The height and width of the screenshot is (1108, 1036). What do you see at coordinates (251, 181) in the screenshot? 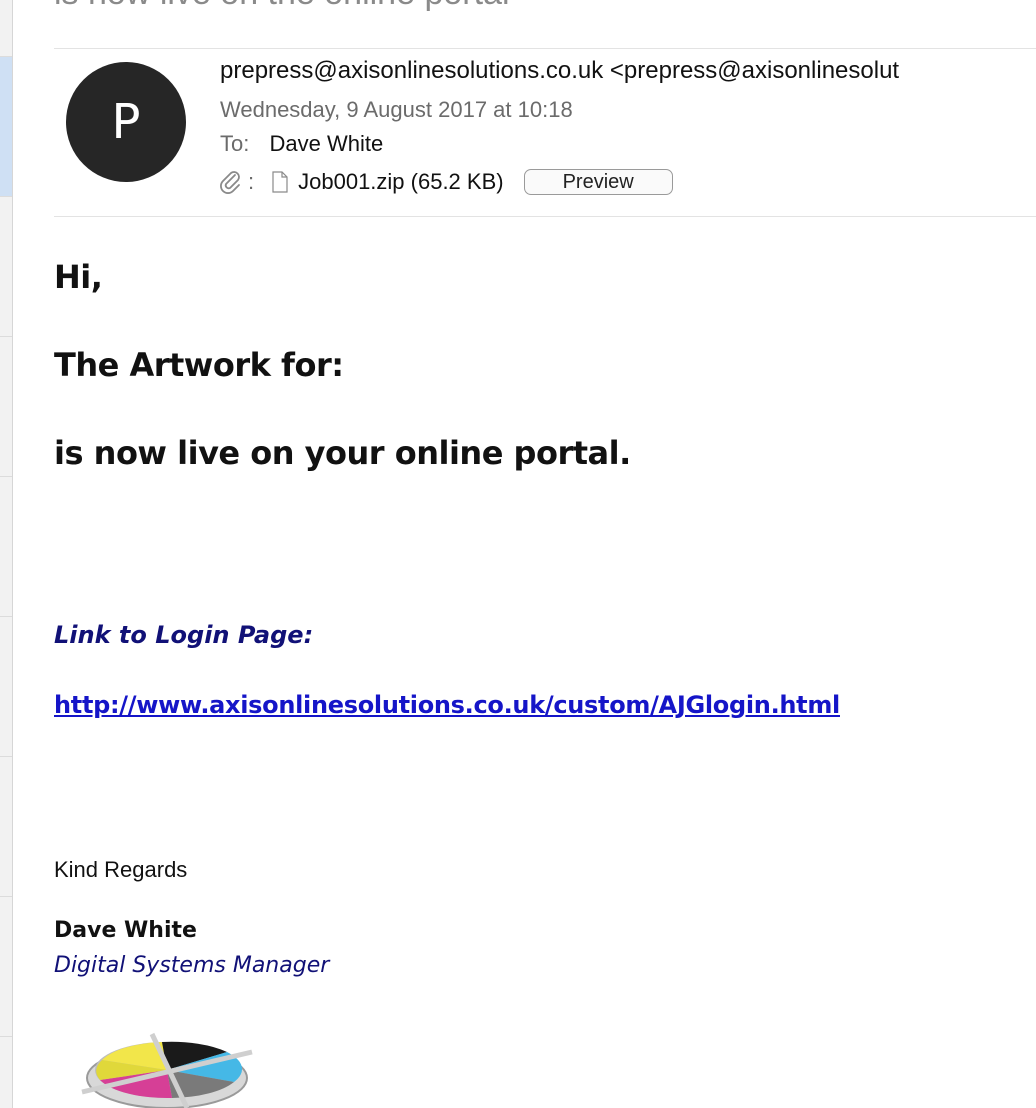
I see `attachment-colon: :` at bounding box center [251, 181].